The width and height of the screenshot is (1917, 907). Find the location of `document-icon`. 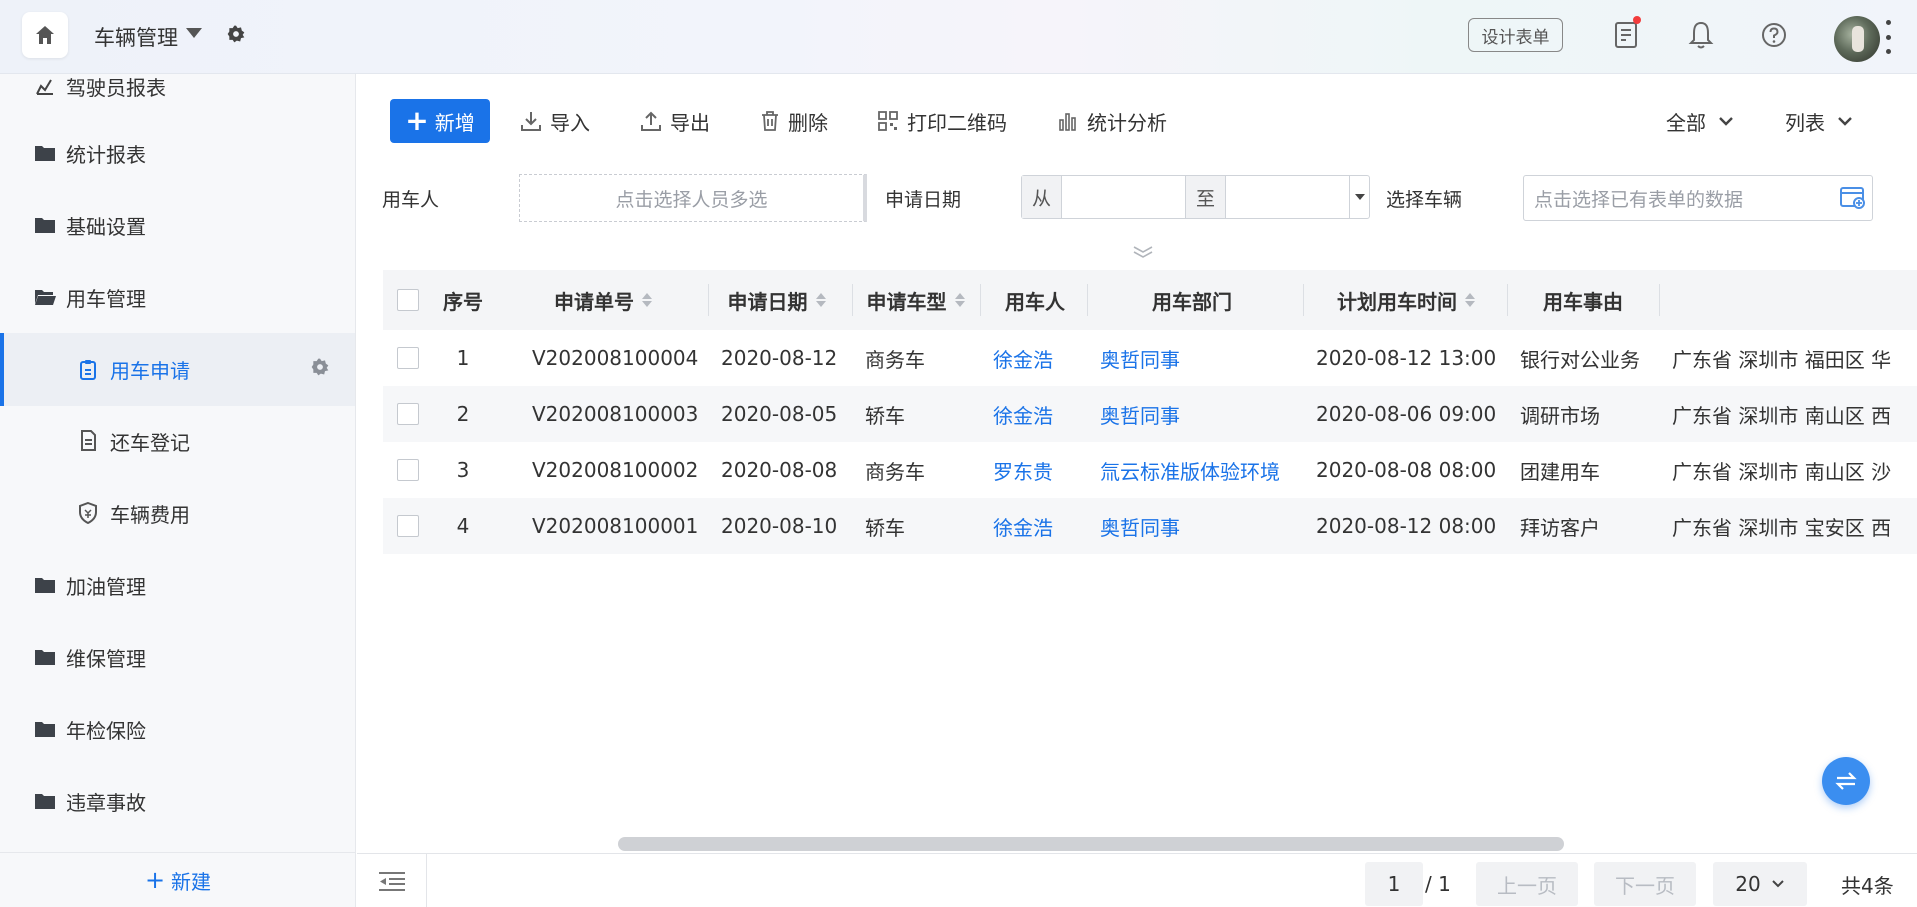

document-icon is located at coordinates (1626, 34).